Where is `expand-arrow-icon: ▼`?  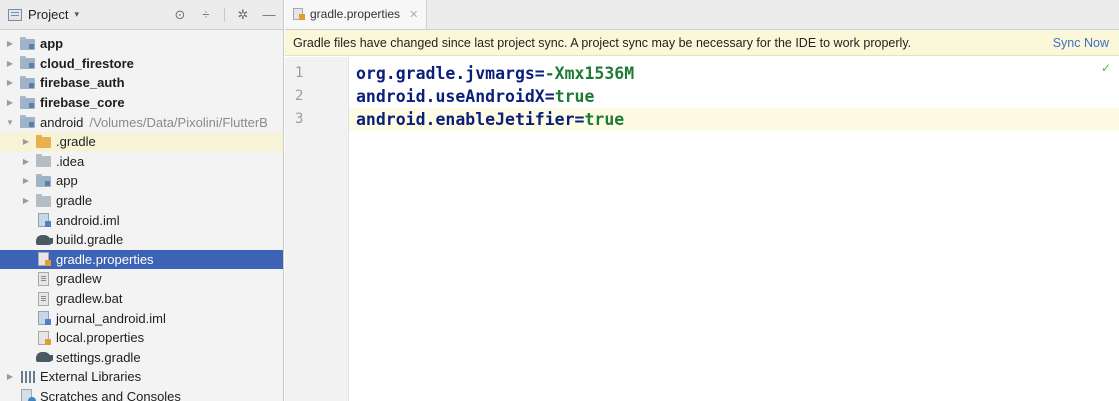
expand-arrow-icon: ▼ is located at coordinates (10, 122).